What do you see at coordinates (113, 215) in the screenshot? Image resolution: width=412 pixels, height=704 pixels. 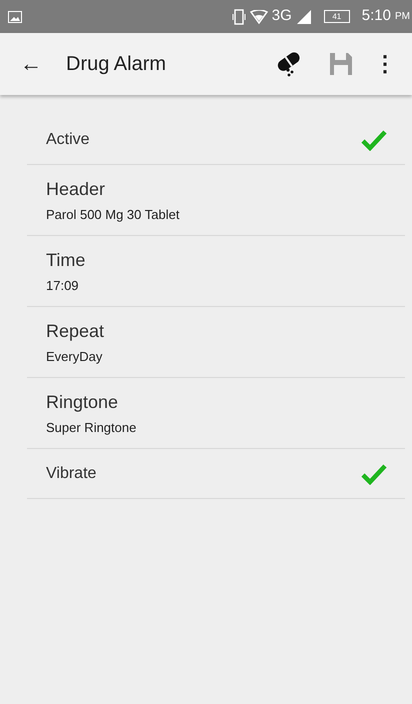 I see `setting-summary: Parol 500 Mg 30 Tablet` at bounding box center [113, 215].